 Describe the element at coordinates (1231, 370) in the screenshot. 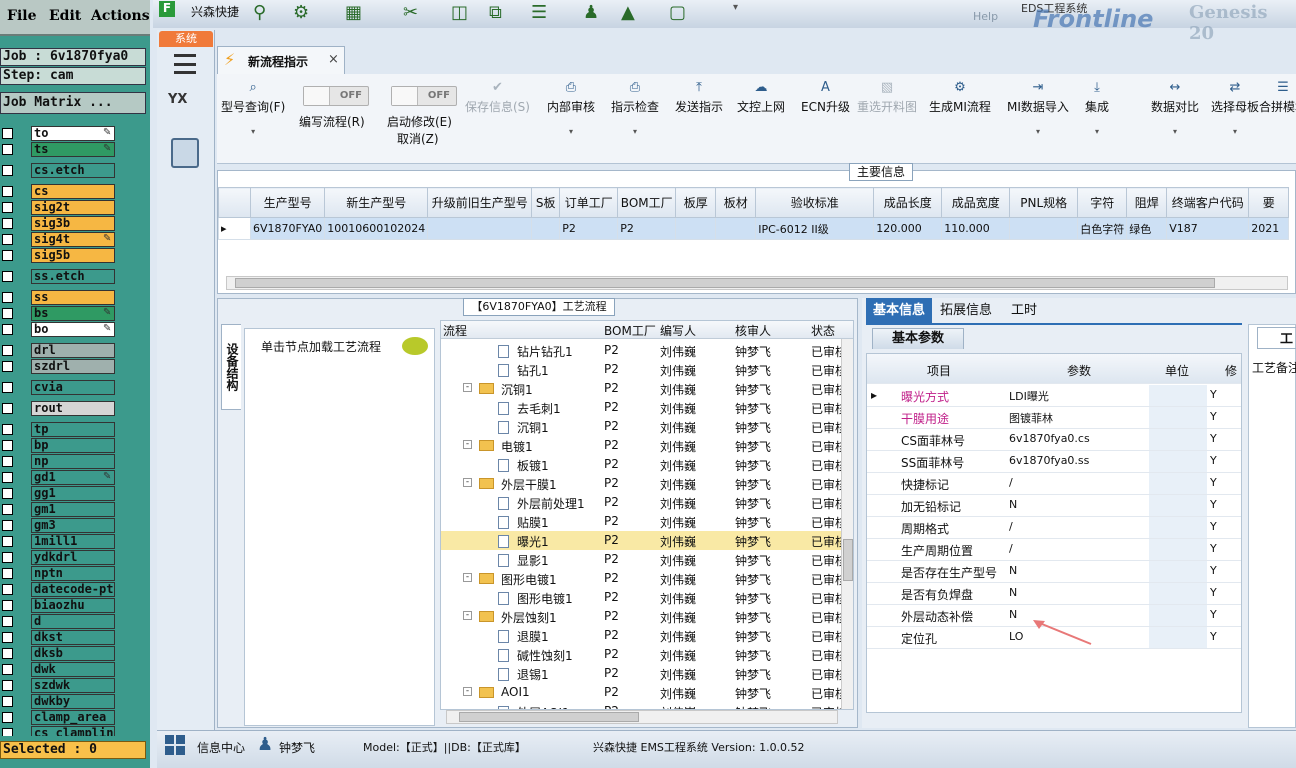

I see `col-modify: 修` at that location.